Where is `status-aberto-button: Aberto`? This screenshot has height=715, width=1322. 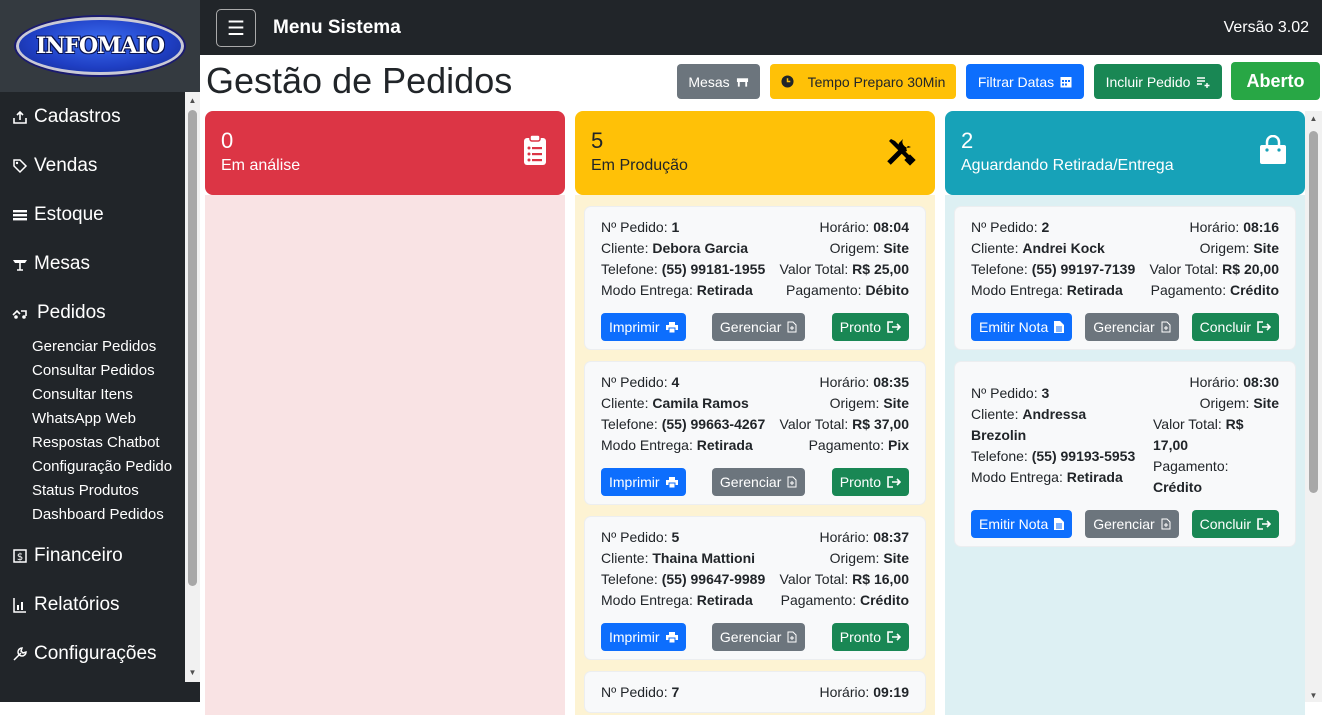 status-aberto-button: Aberto is located at coordinates (1275, 81).